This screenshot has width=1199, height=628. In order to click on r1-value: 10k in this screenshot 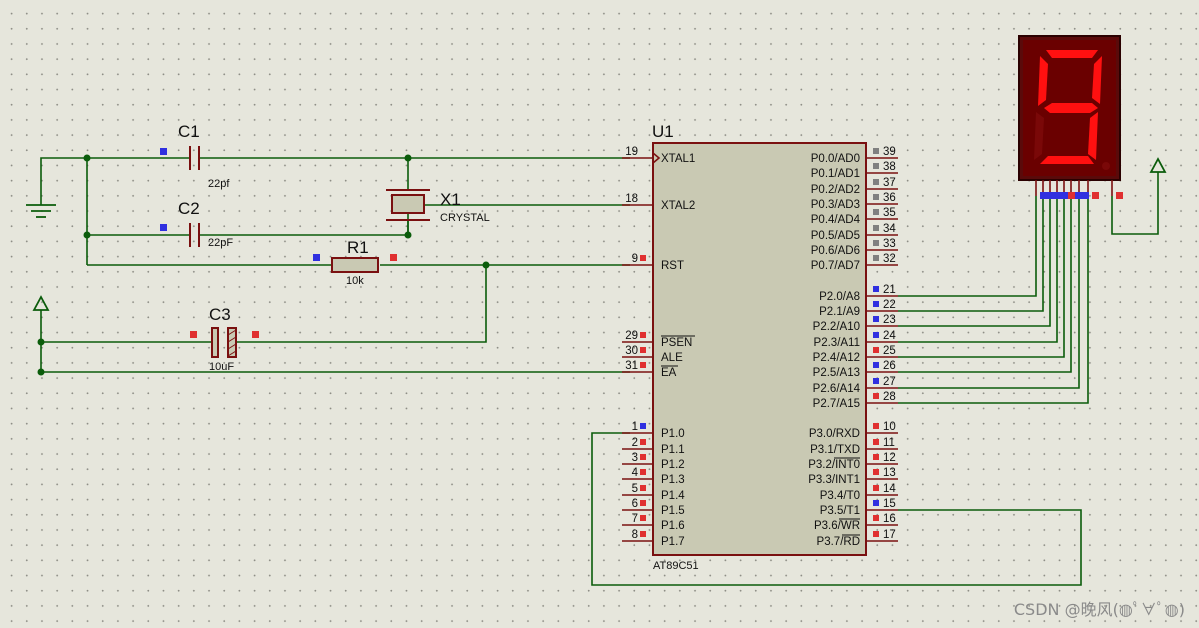, I will do `click(355, 281)`.